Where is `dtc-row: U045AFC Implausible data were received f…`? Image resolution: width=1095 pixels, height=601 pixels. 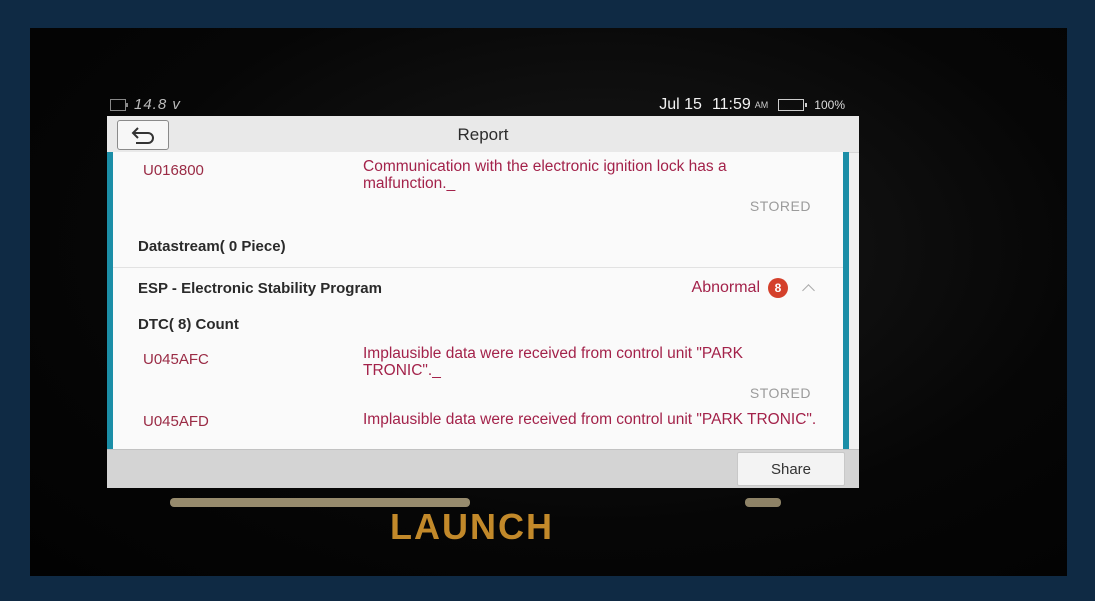
dtc-row: U045AFC Implausible data were received f… is located at coordinates (478, 372).